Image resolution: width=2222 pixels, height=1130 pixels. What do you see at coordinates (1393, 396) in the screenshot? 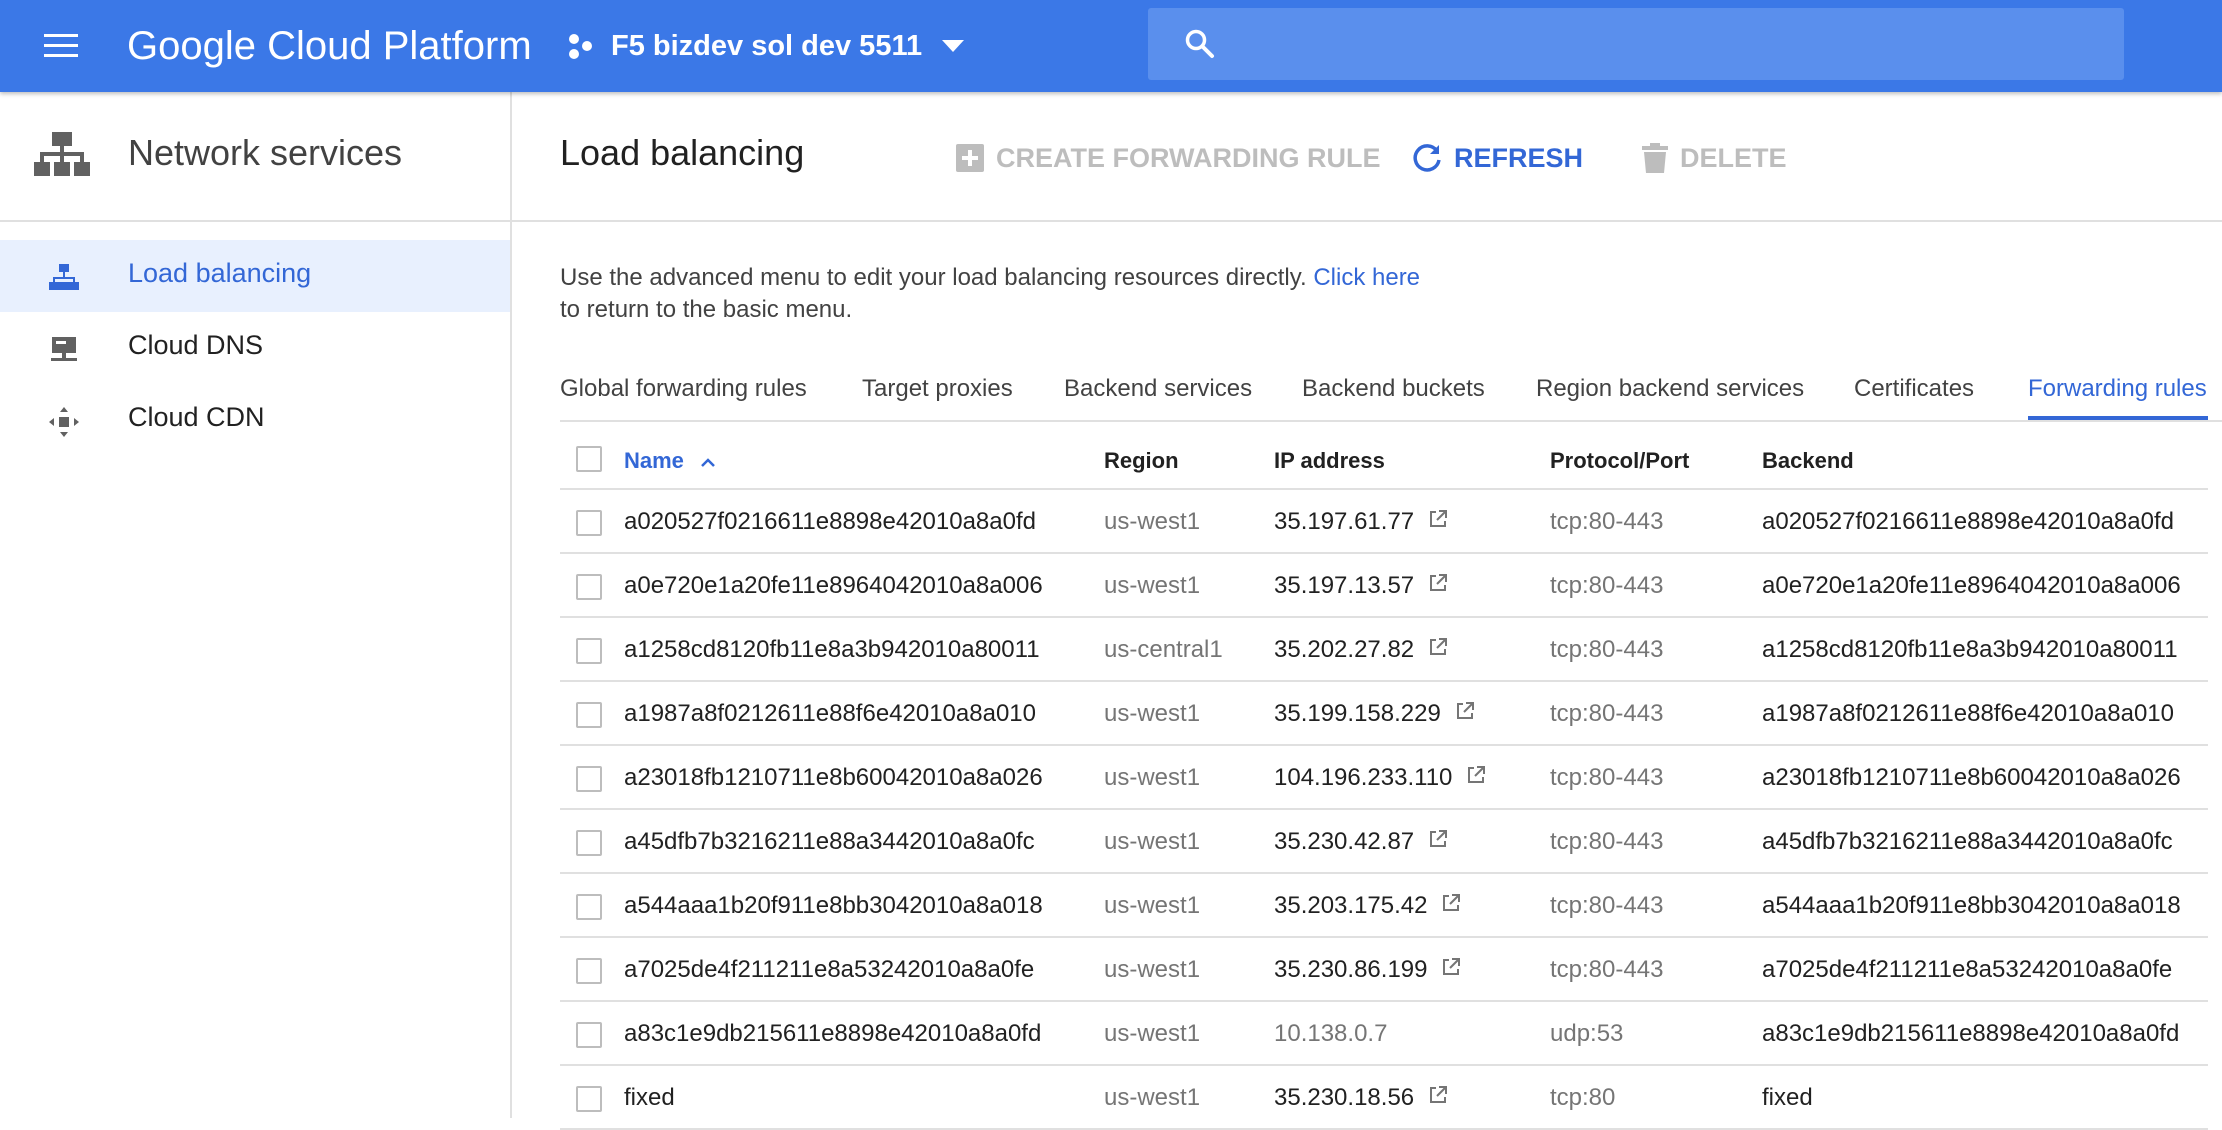
I see `tab-backend-buckets: Backend buckets` at bounding box center [1393, 396].